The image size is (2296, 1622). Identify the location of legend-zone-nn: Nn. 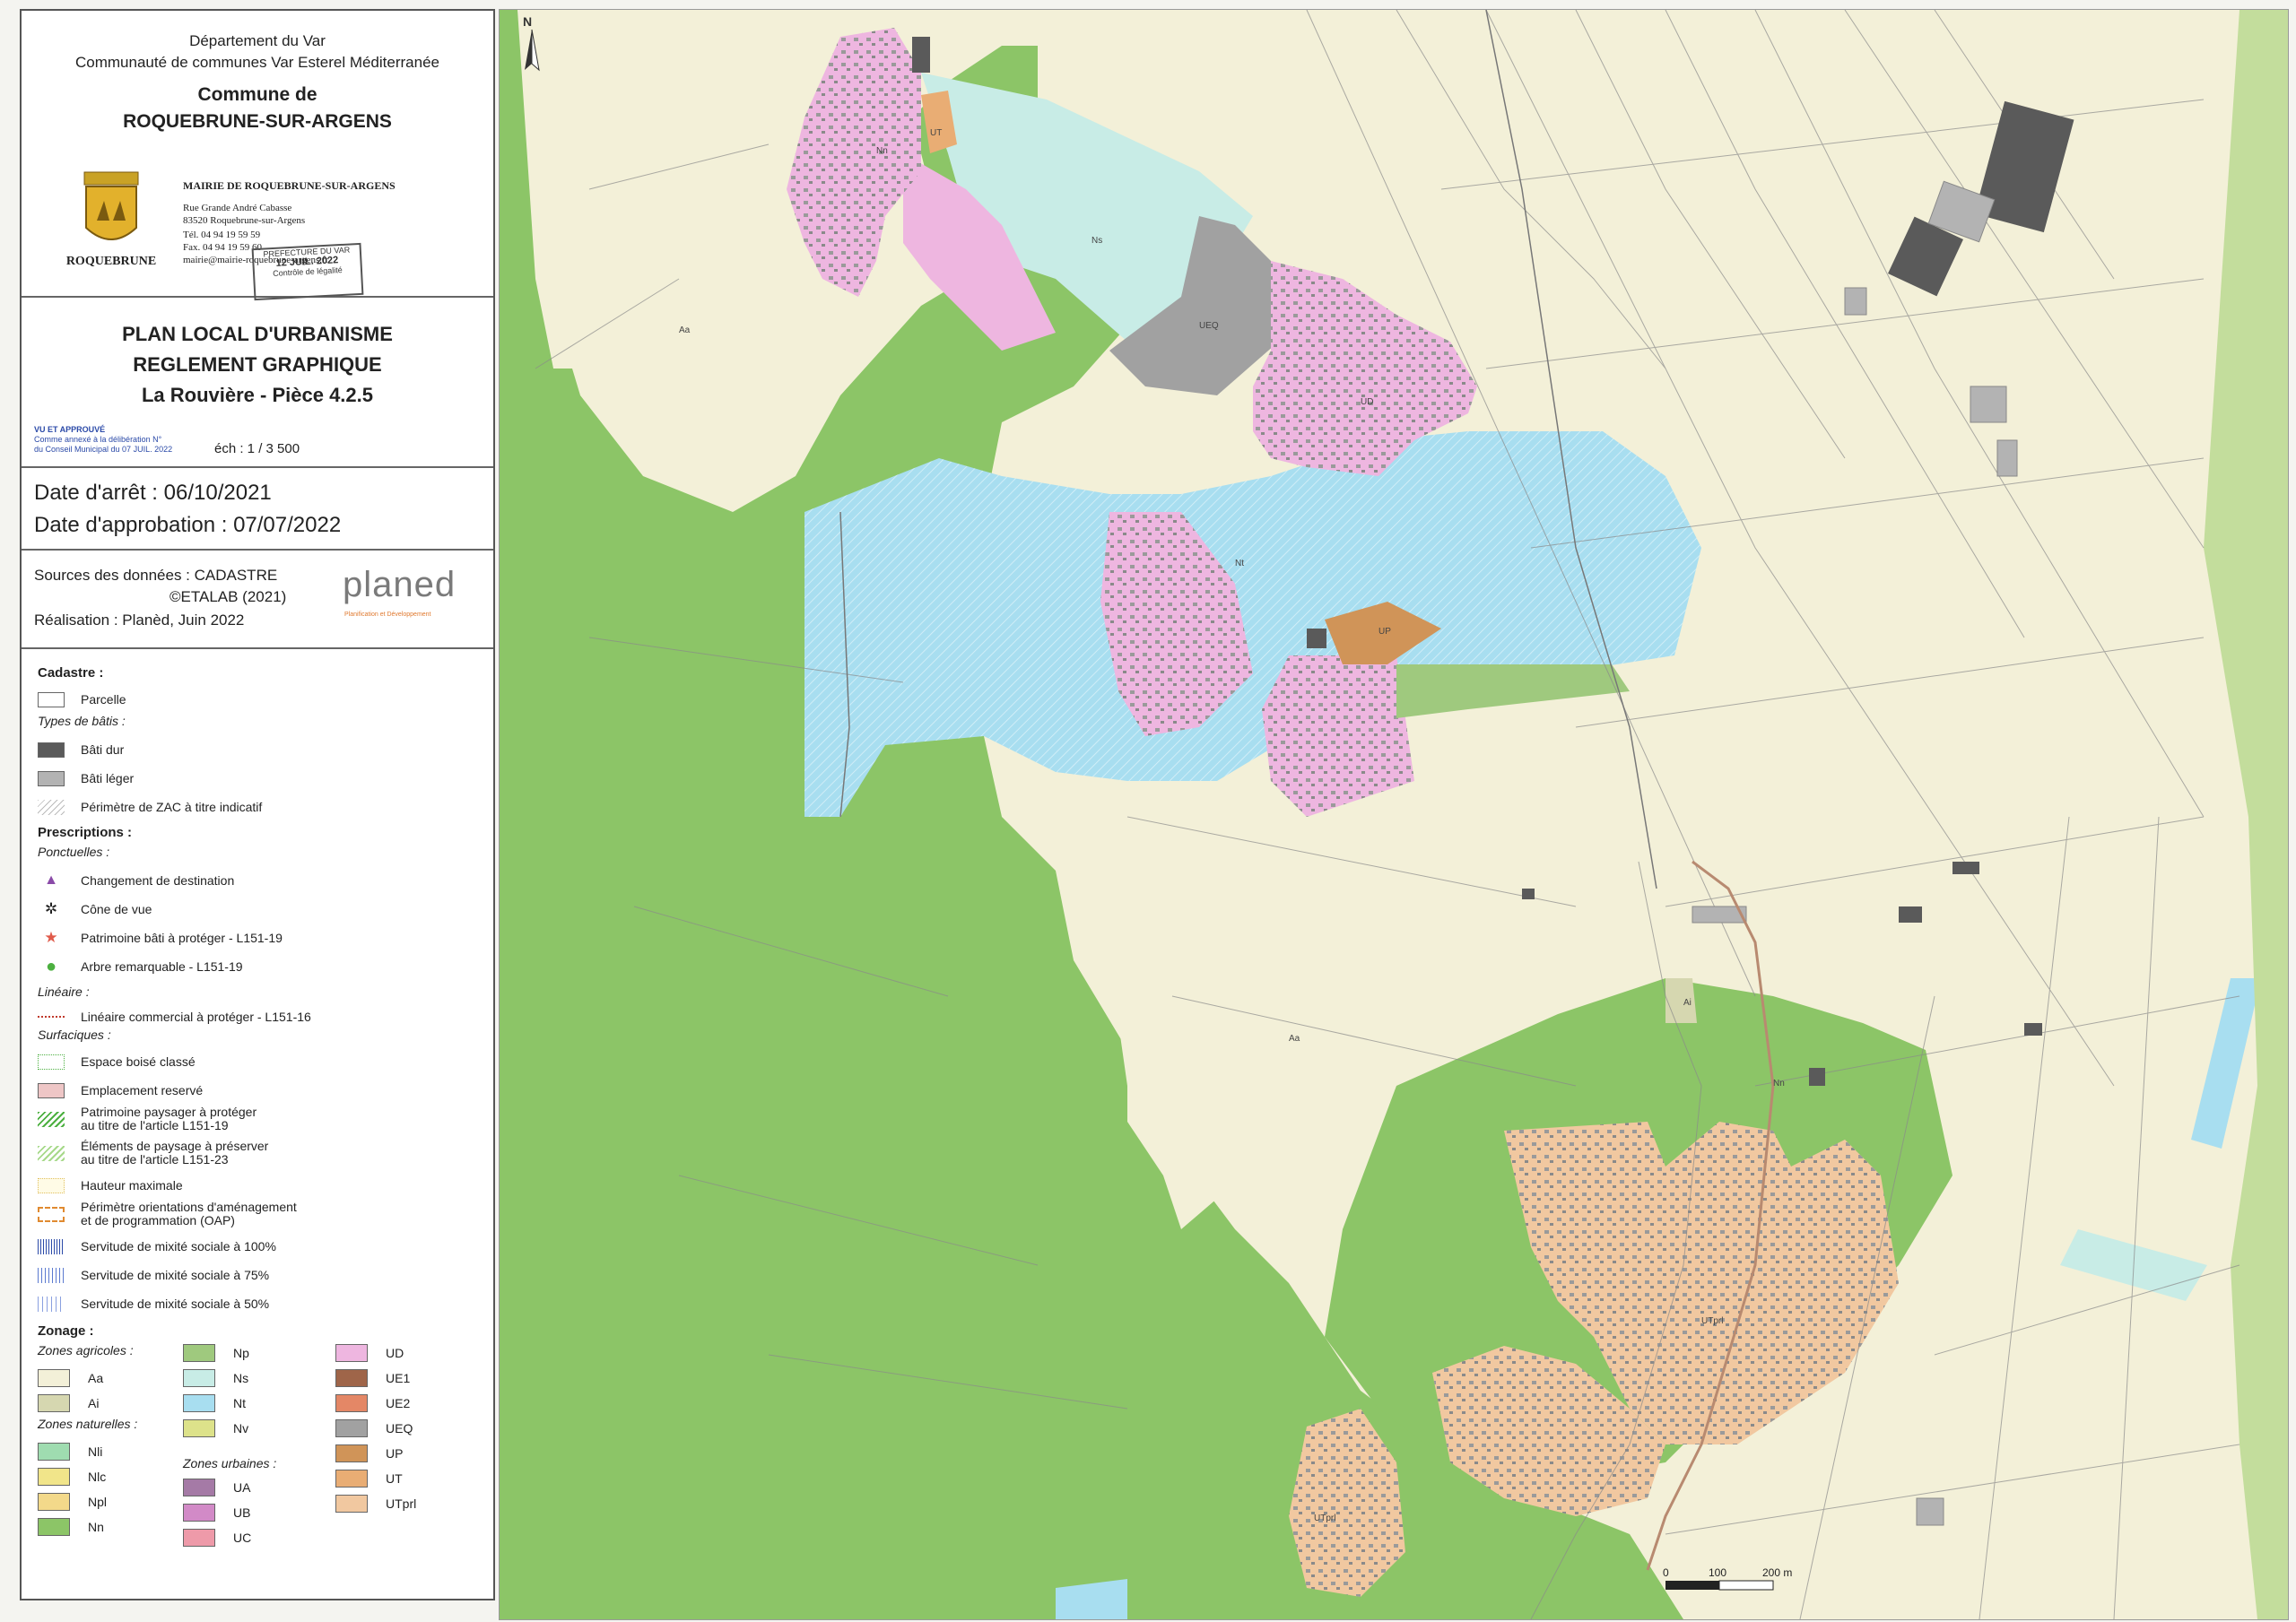
(71, 1527).